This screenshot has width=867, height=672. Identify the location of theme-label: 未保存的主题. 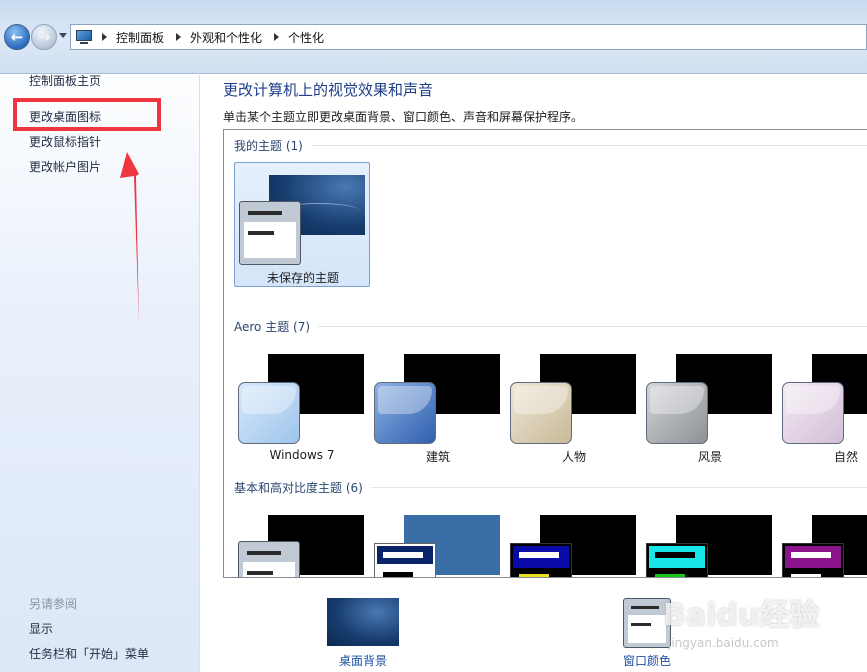
(302, 278).